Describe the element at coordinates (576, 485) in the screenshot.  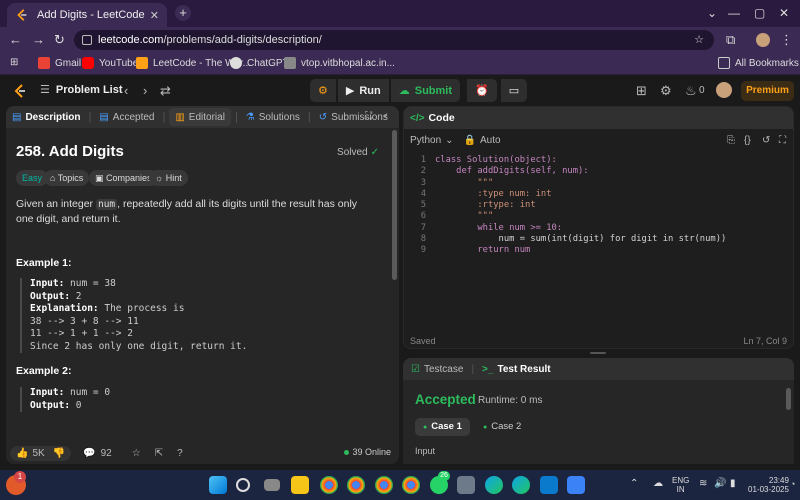
I see `todo-icon` at that location.